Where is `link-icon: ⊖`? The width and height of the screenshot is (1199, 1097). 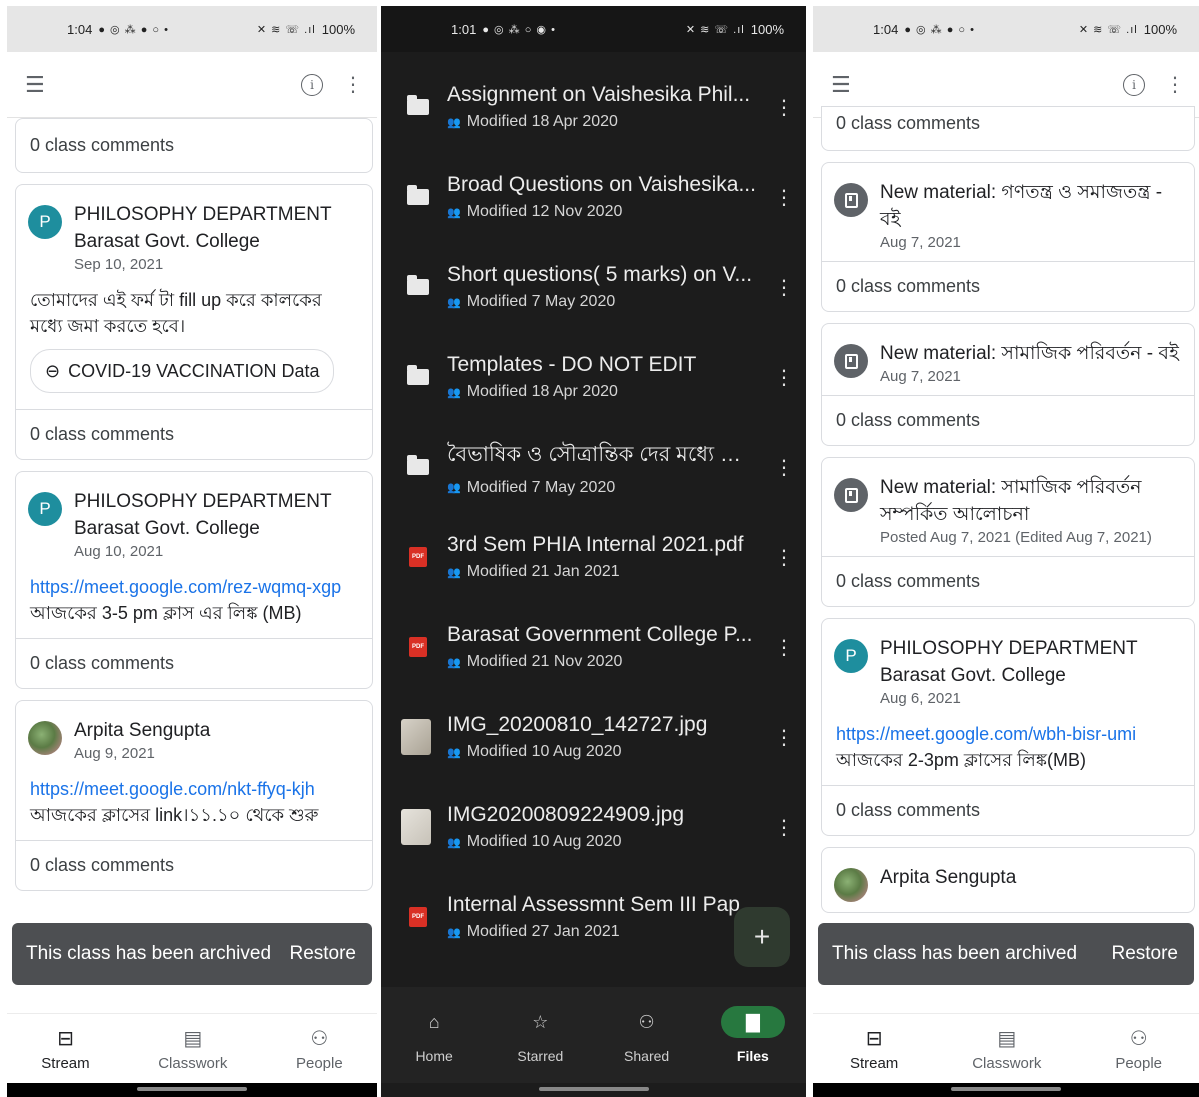 link-icon: ⊖ is located at coordinates (53, 371).